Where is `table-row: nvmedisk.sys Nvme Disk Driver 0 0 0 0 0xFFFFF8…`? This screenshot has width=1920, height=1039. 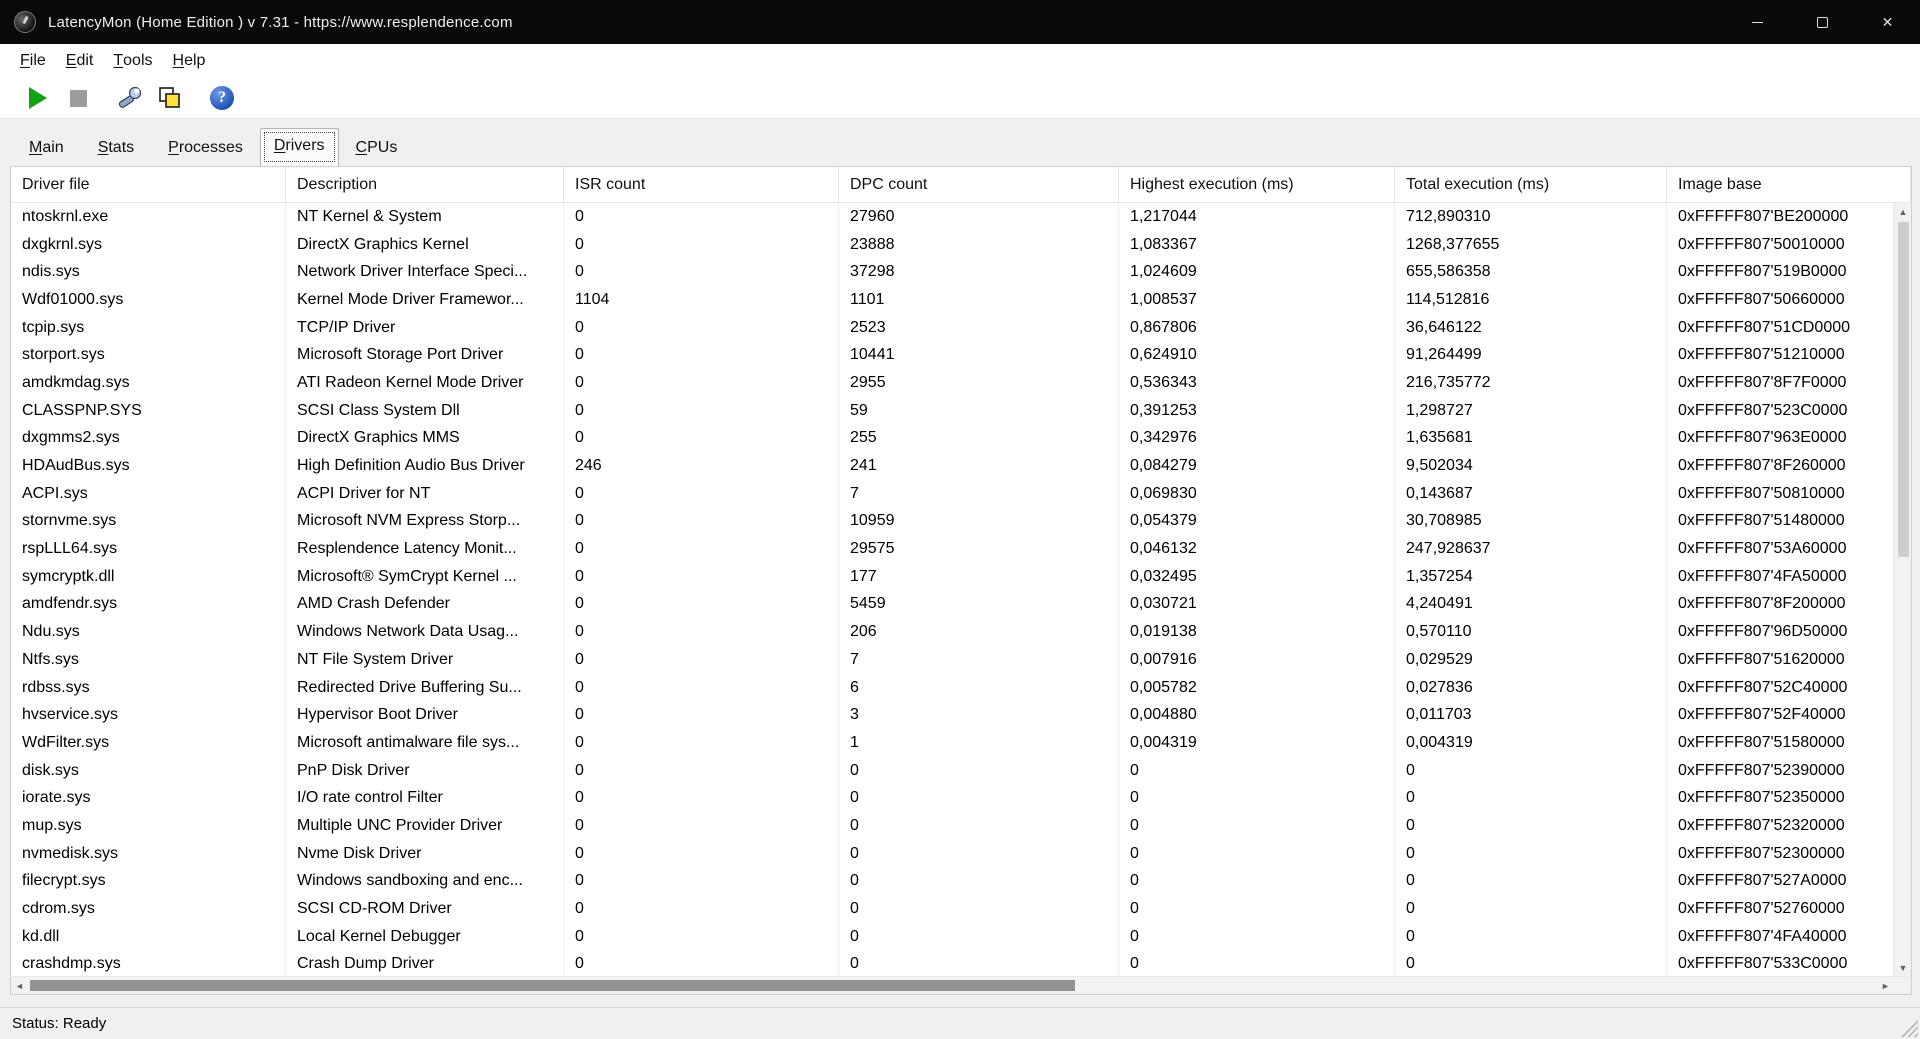 table-row: nvmedisk.sys Nvme Disk Driver 0 0 0 0 0xFFFFF8… is located at coordinates (952, 853).